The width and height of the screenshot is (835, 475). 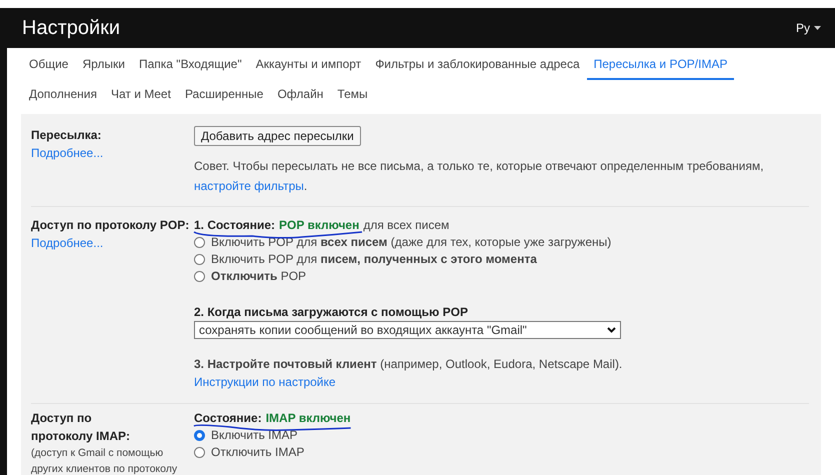 I want to click on step-text: 3. Настройте почтовый клиент (например, Outlook, Eudora, Netscape Mail)., so click(x=409, y=364).